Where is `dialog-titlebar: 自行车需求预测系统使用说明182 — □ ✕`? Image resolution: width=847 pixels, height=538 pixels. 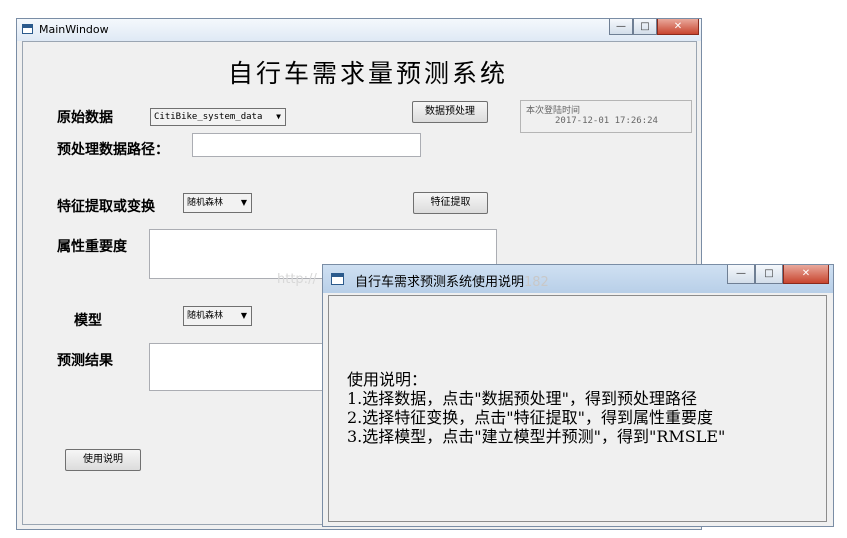 dialog-titlebar: 自行车需求预测系统使用说明182 — □ ✕ is located at coordinates (578, 279).